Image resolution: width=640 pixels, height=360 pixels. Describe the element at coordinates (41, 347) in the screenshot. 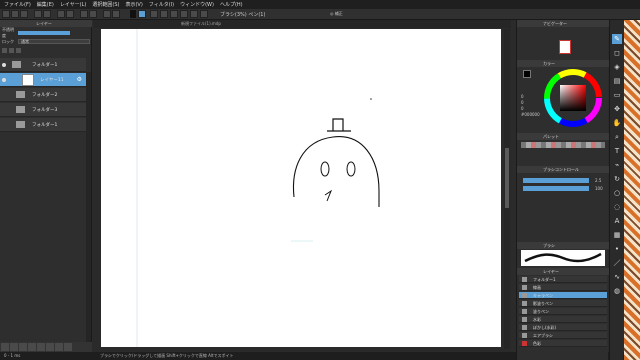

I see `clear-layer-icon` at that location.